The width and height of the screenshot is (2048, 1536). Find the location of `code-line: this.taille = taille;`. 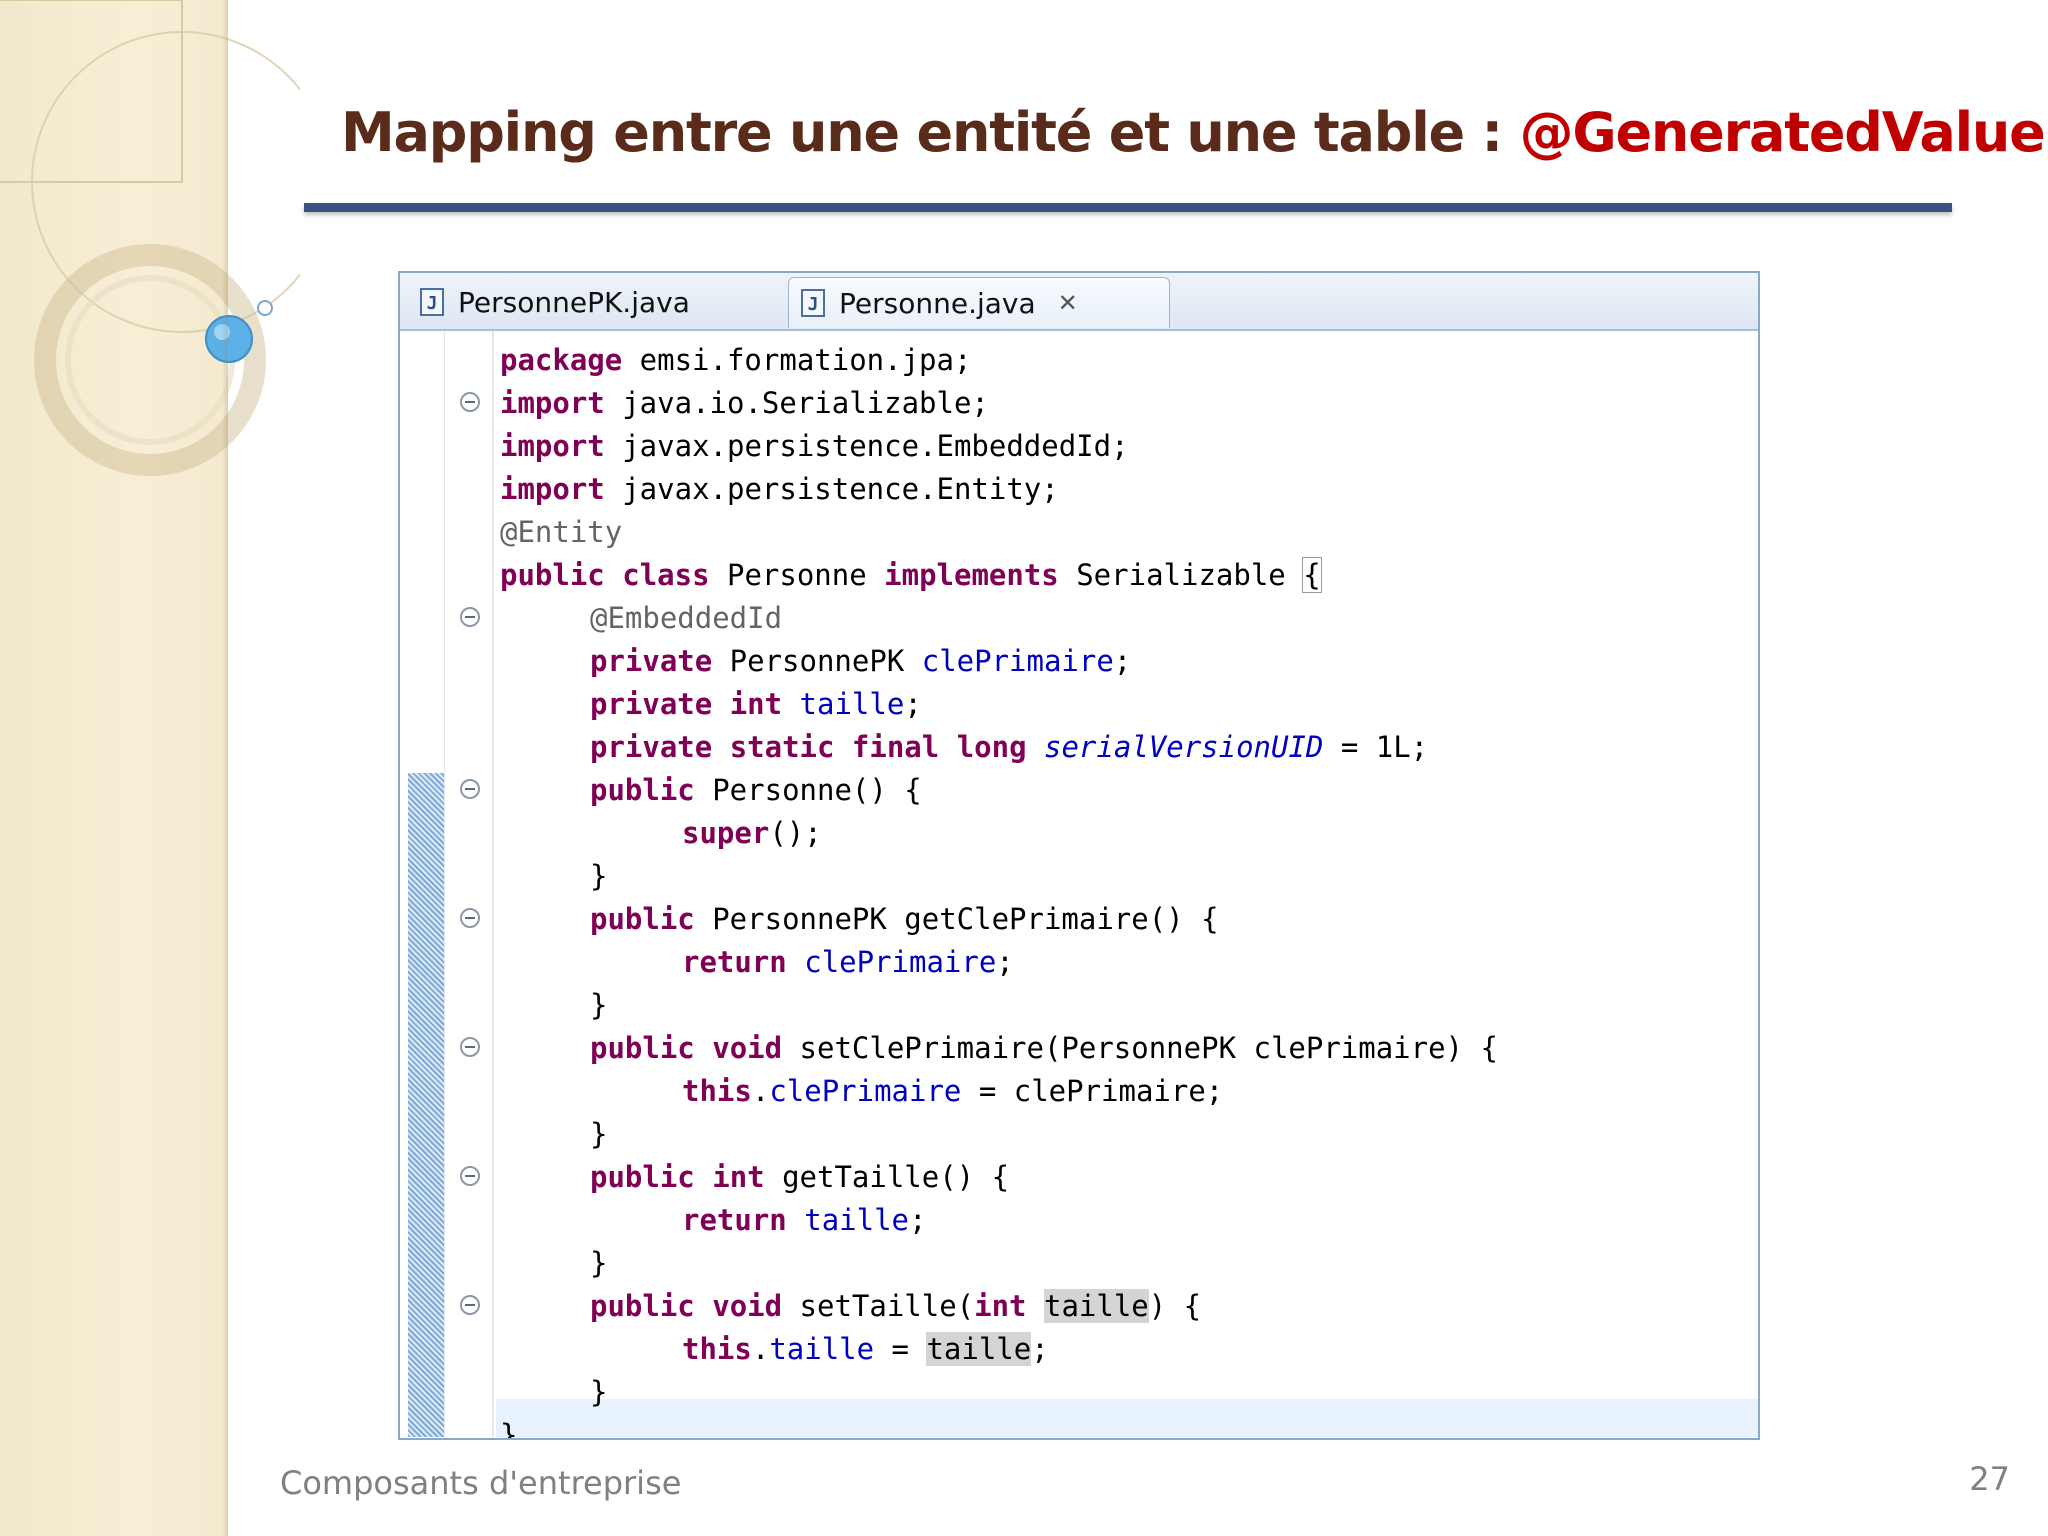

code-line: this.taille = taille; is located at coordinates (1079, 1349).